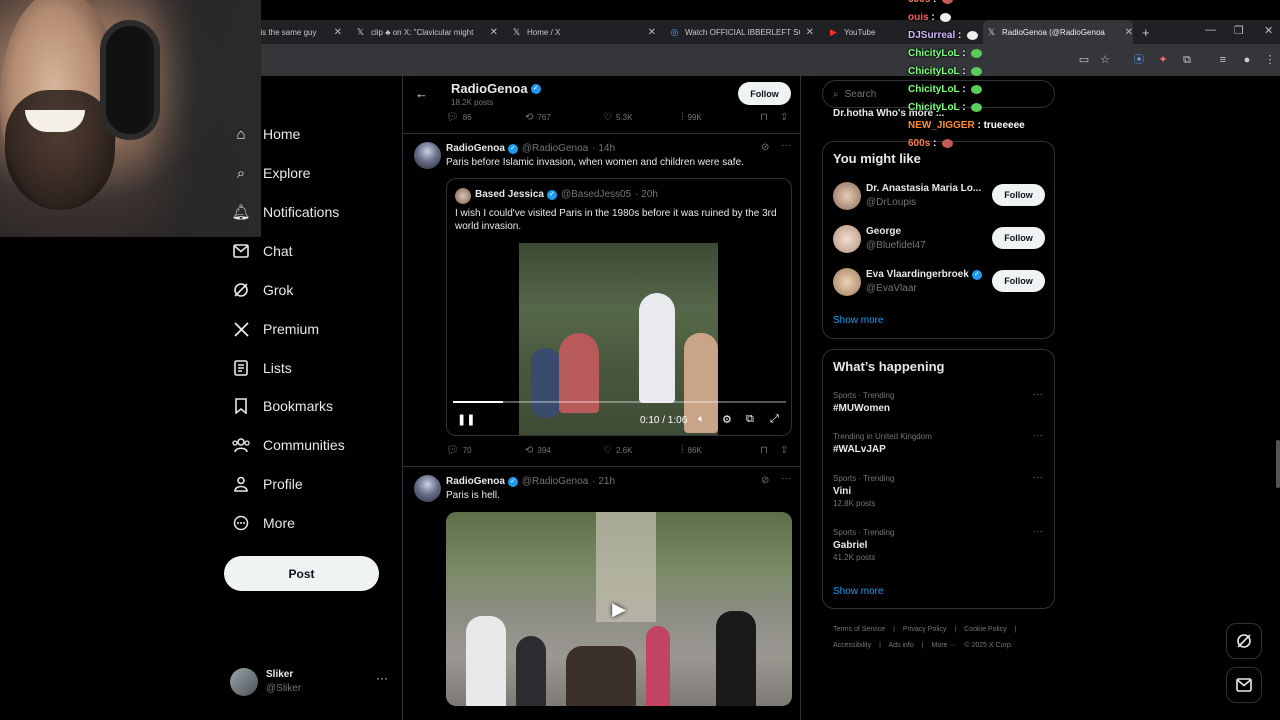 The image size is (1280, 720). I want to click on sidebar-item-more: More, so click(263, 523).